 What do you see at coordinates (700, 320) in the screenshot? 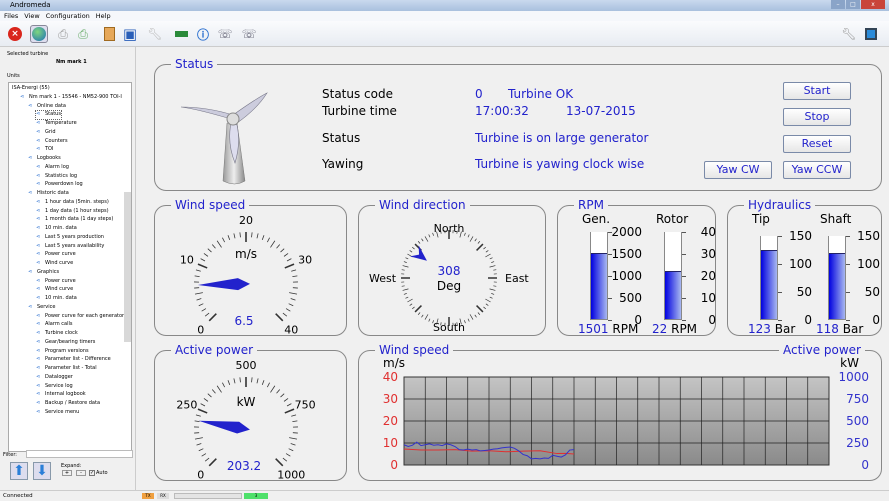
I see `bar-tick-label: 0` at bounding box center [700, 320].